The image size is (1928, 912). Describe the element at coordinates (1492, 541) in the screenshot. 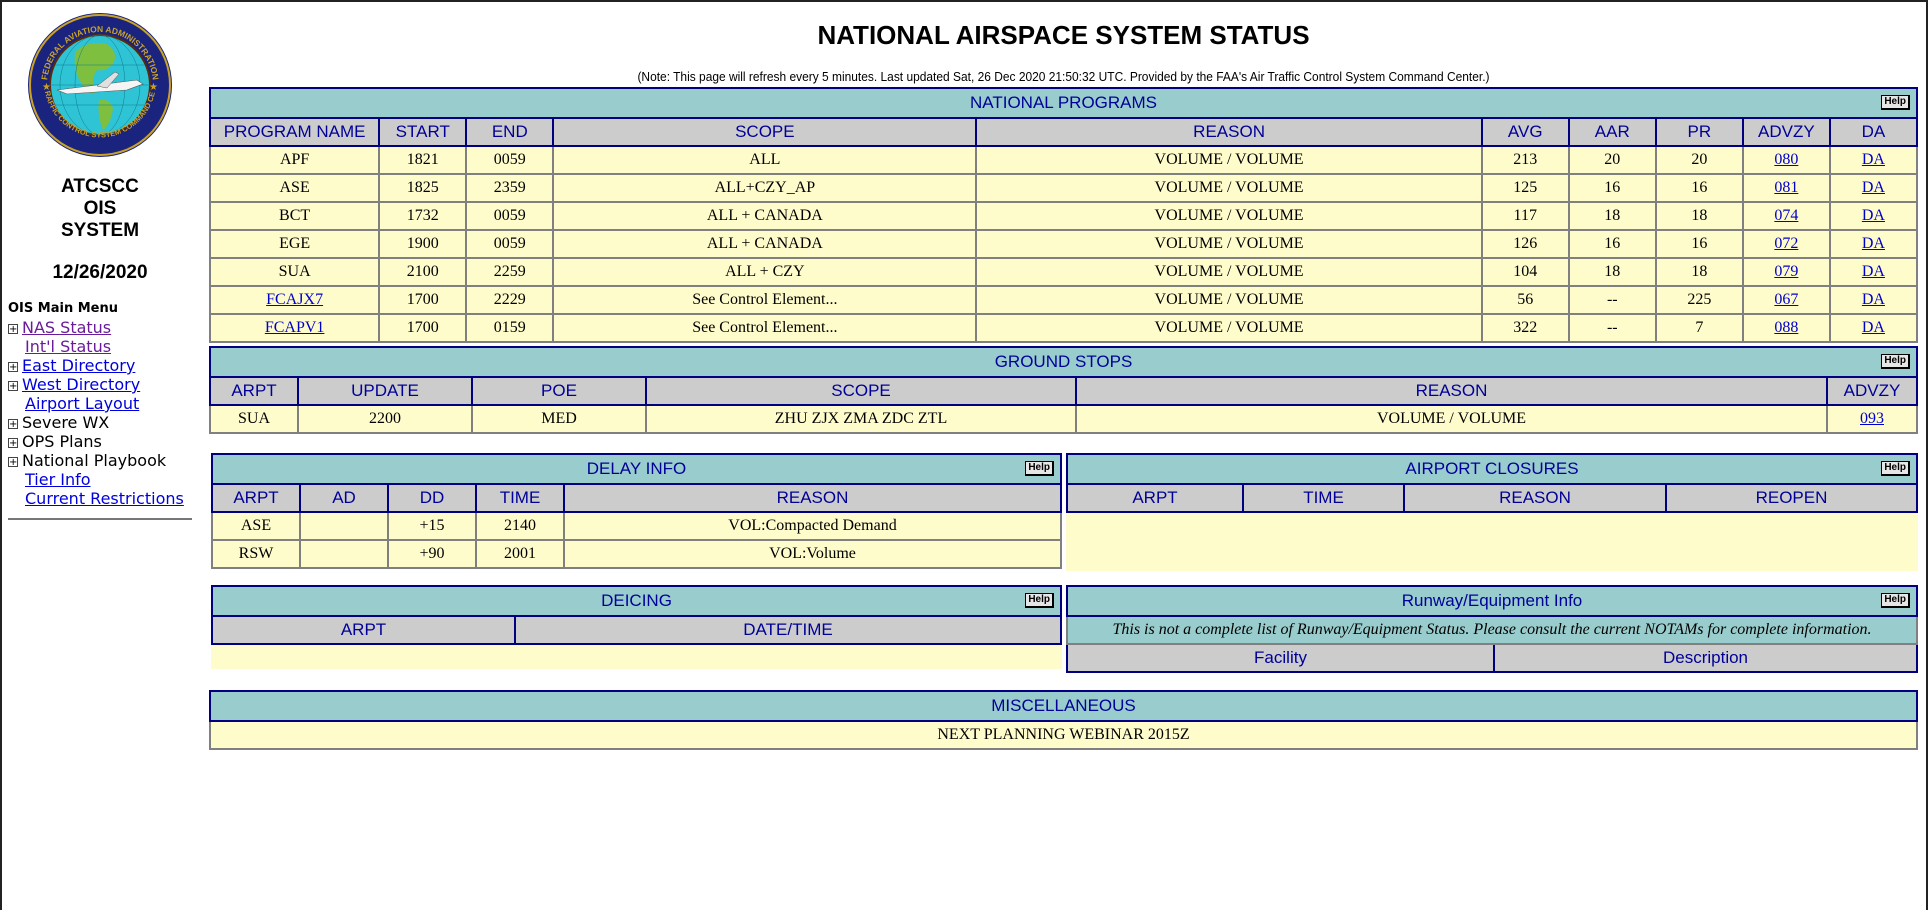

I see `empty-row` at that location.